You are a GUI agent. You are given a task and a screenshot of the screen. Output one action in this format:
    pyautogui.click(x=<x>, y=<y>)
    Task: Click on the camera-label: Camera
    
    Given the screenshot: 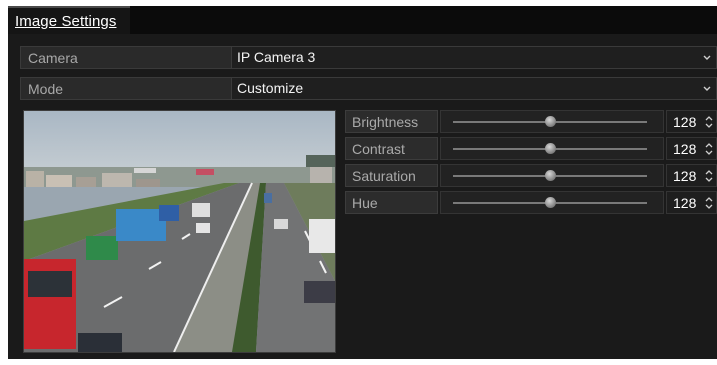 What is the action you would take?
    pyautogui.click(x=53, y=58)
    